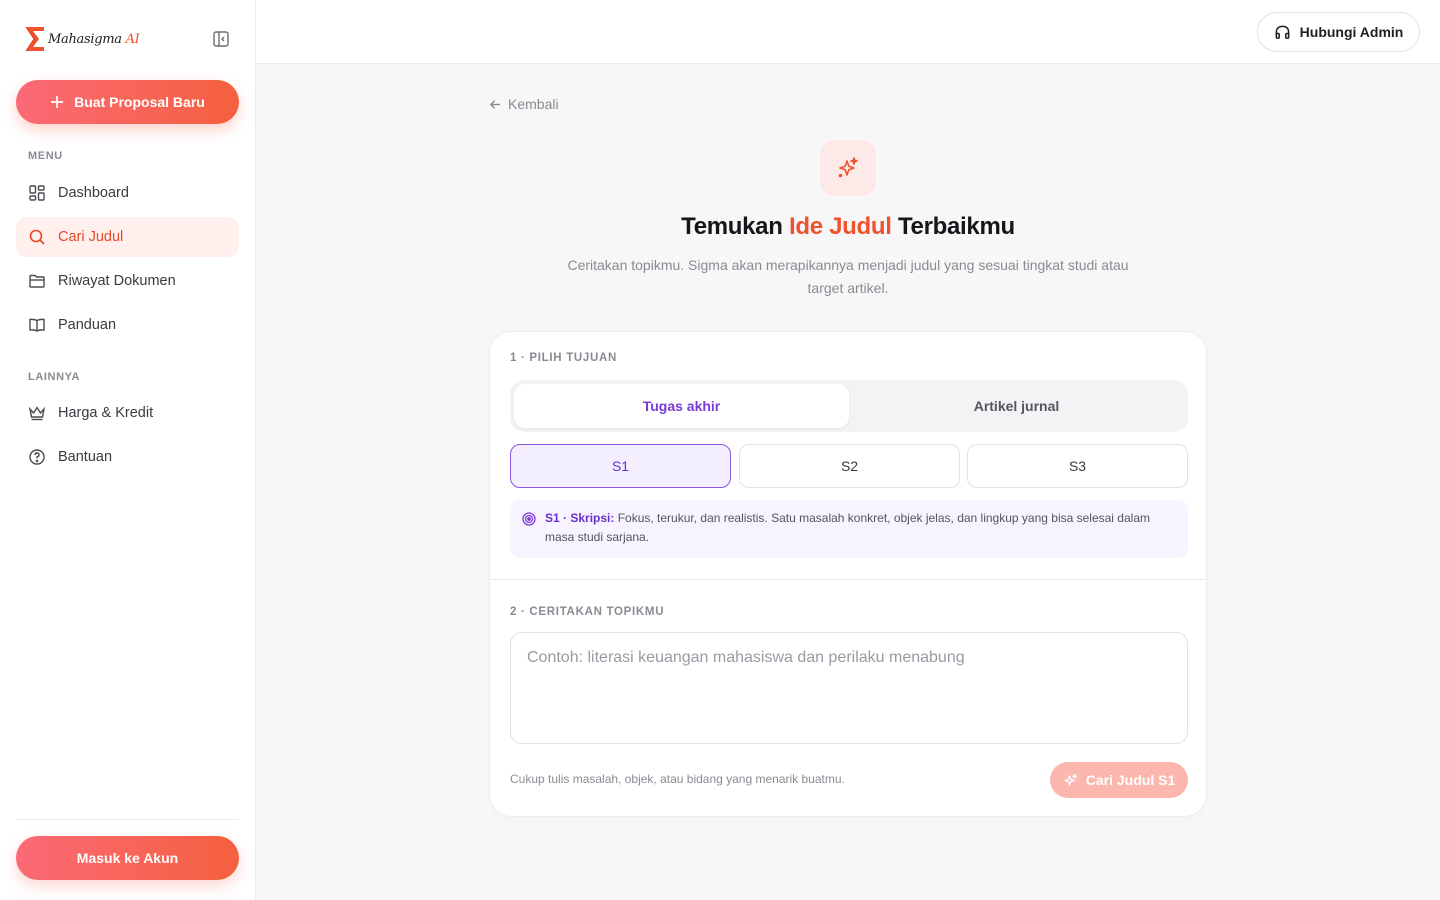  What do you see at coordinates (620, 466) in the screenshot?
I see `level-s1-button: S1` at bounding box center [620, 466].